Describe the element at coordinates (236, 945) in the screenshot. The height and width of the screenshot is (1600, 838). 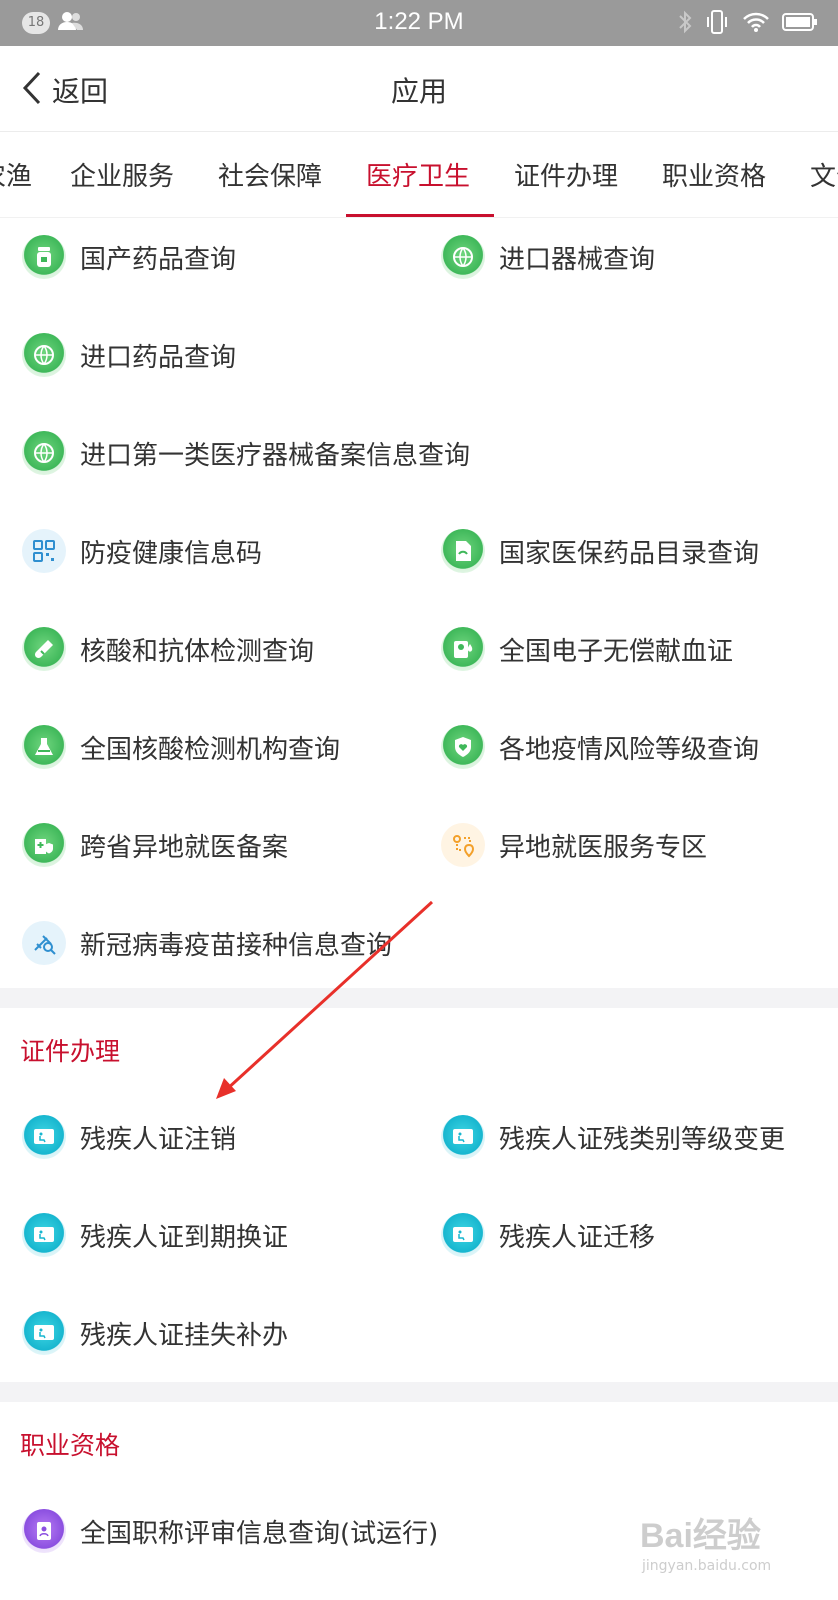
I see `service-label: 新冠病毒疫苗接种信息查询` at that location.